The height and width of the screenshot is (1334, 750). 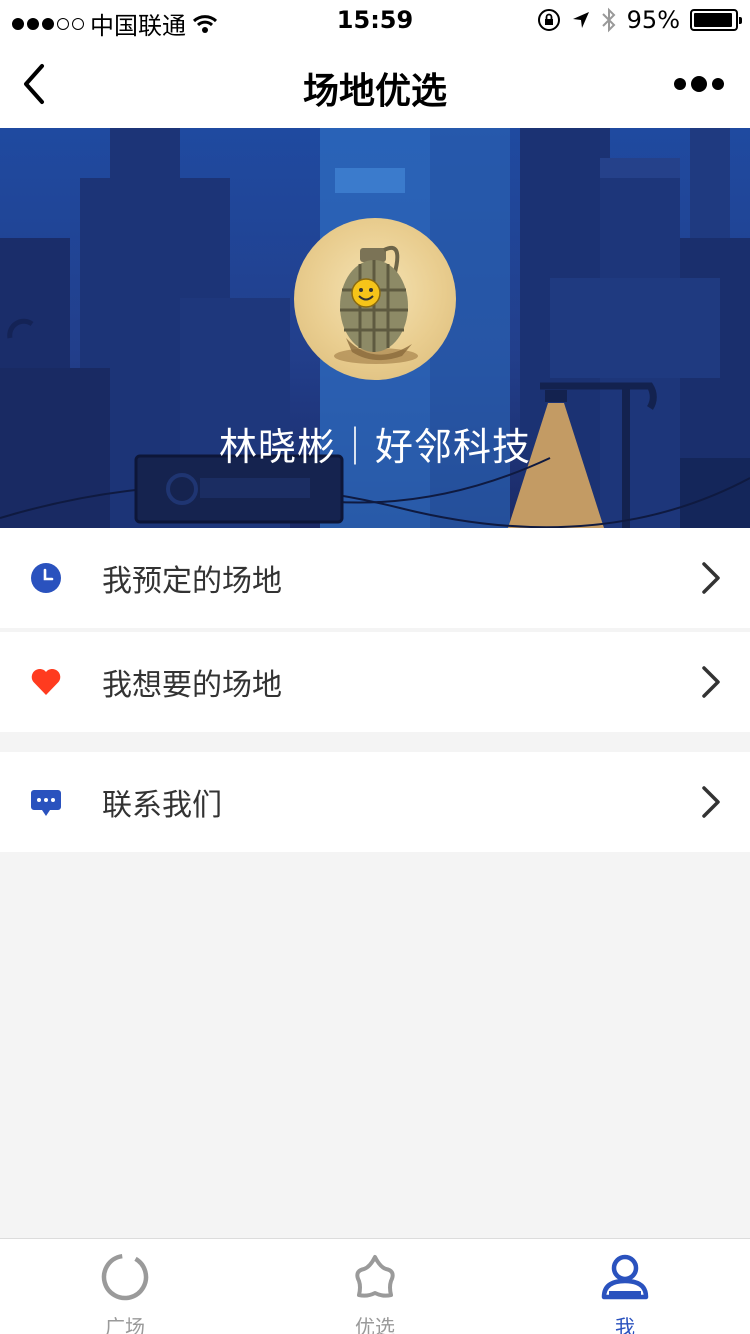 What do you see at coordinates (375, 682) in the screenshot?
I see `menu-item-wishlist-venues: 我想要的场地` at bounding box center [375, 682].